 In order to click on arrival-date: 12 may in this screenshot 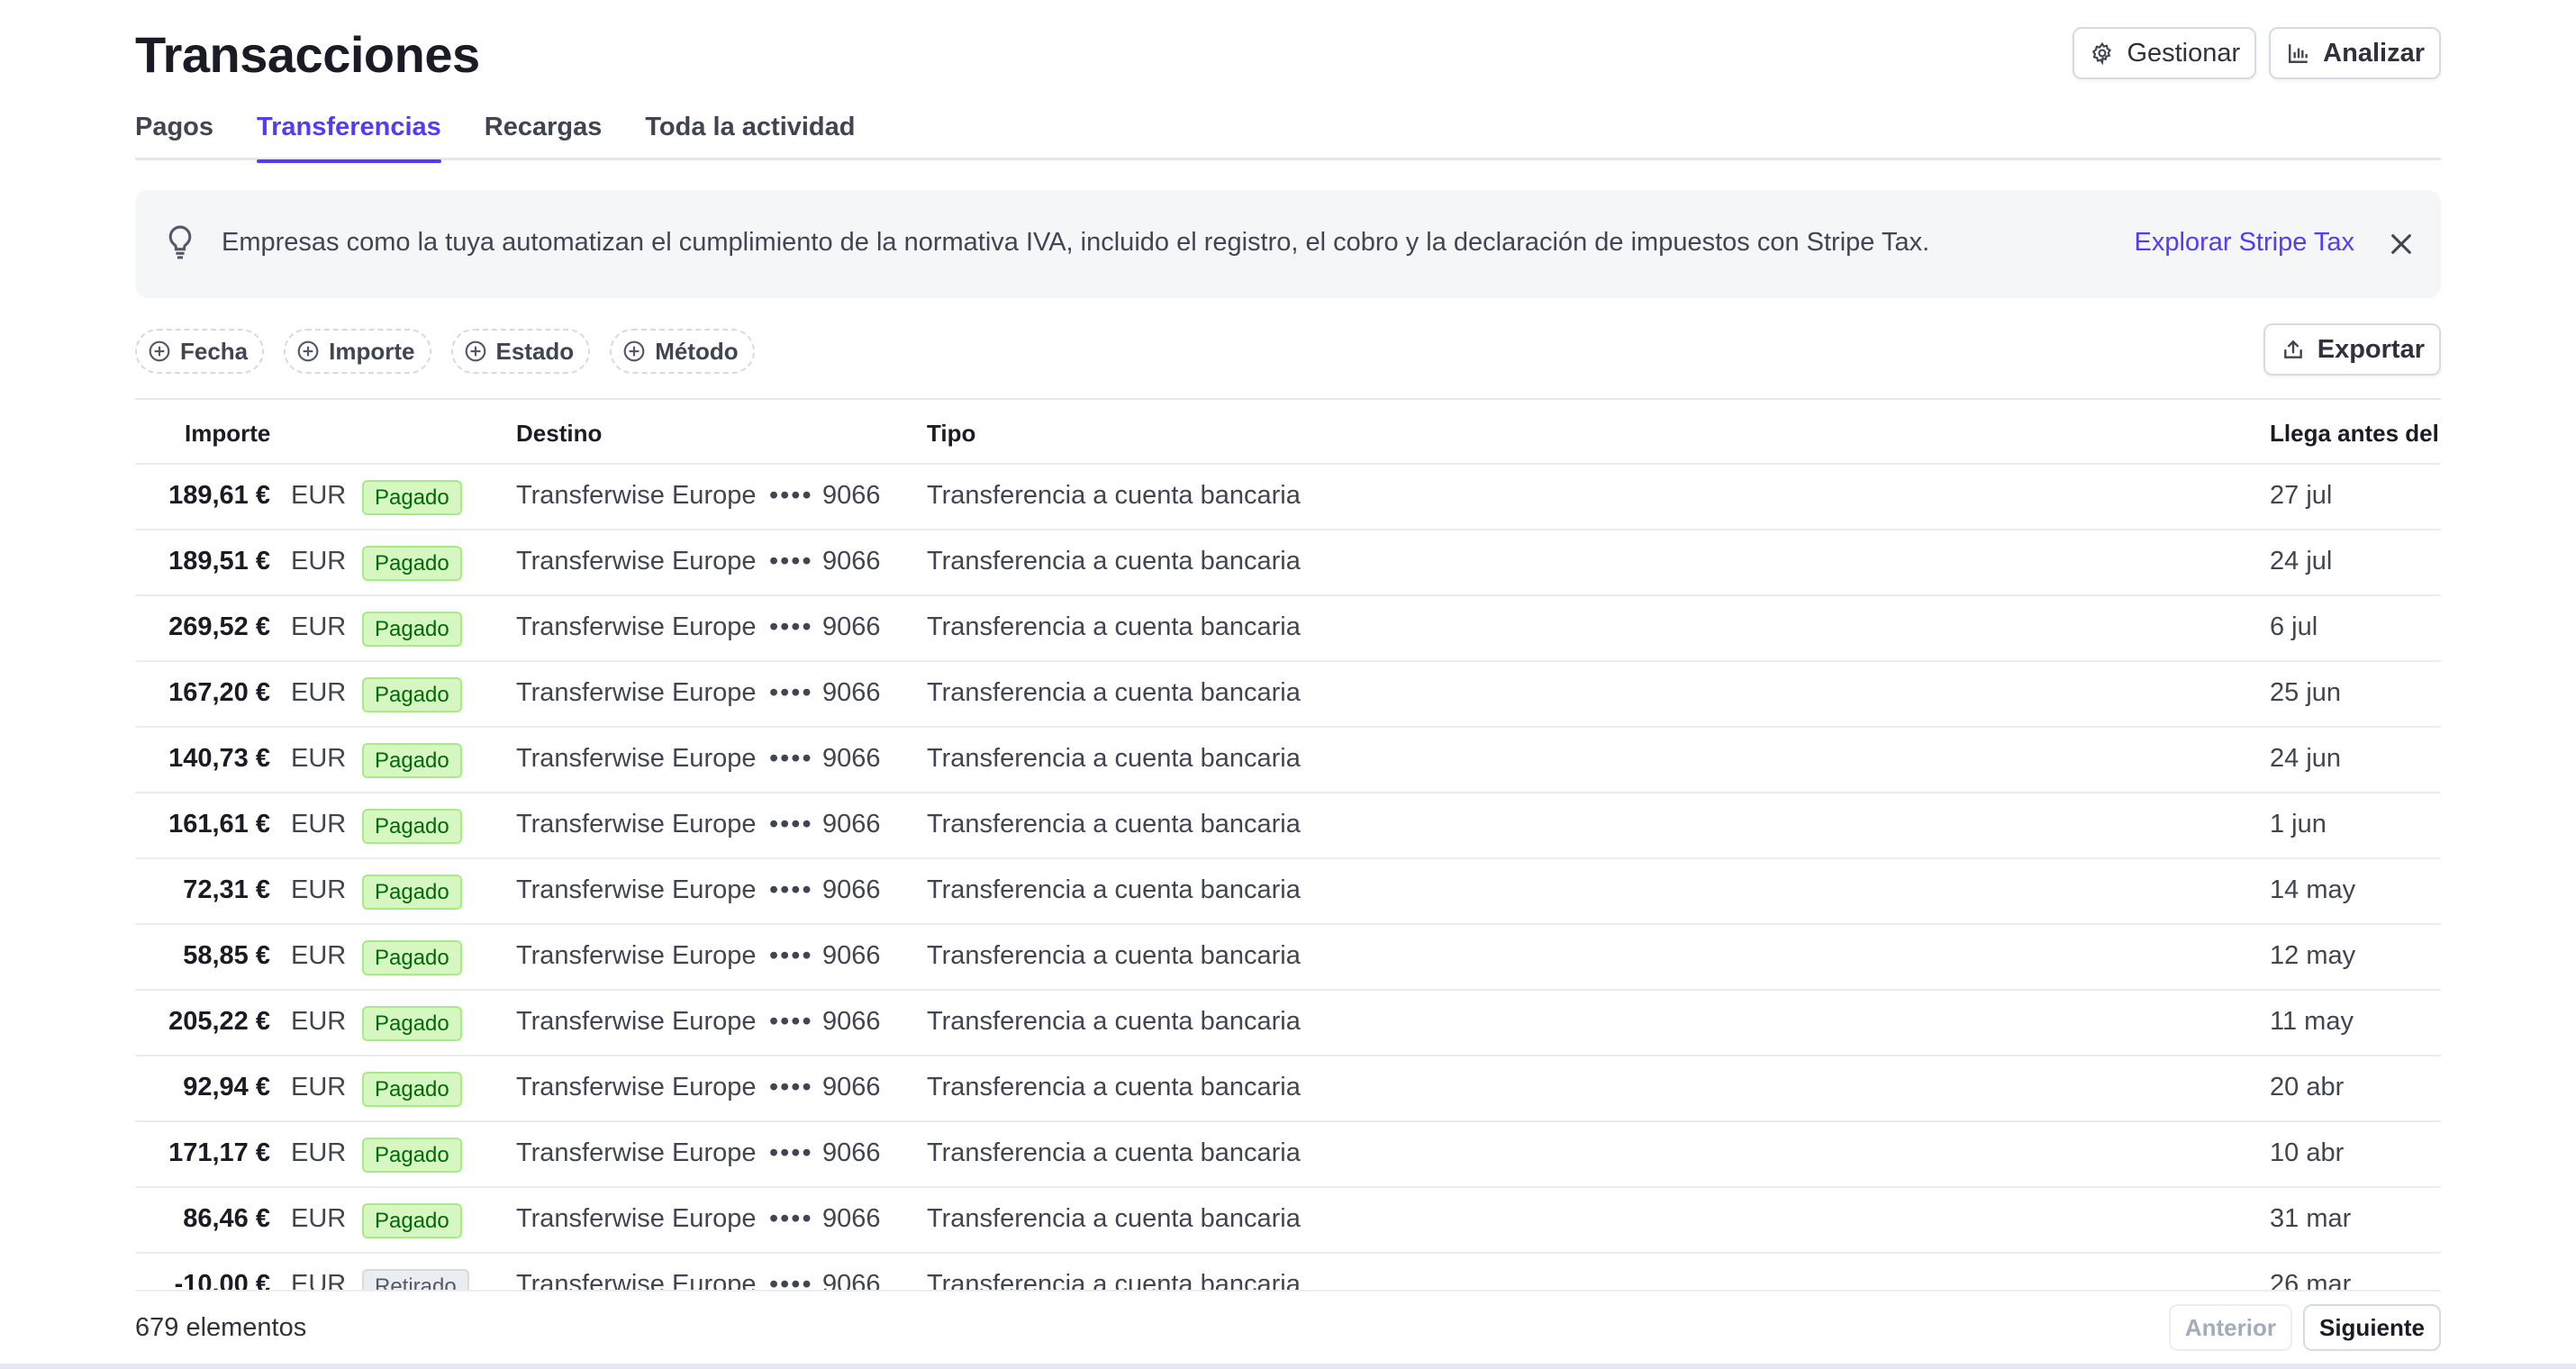, I will do `click(2313, 955)`.